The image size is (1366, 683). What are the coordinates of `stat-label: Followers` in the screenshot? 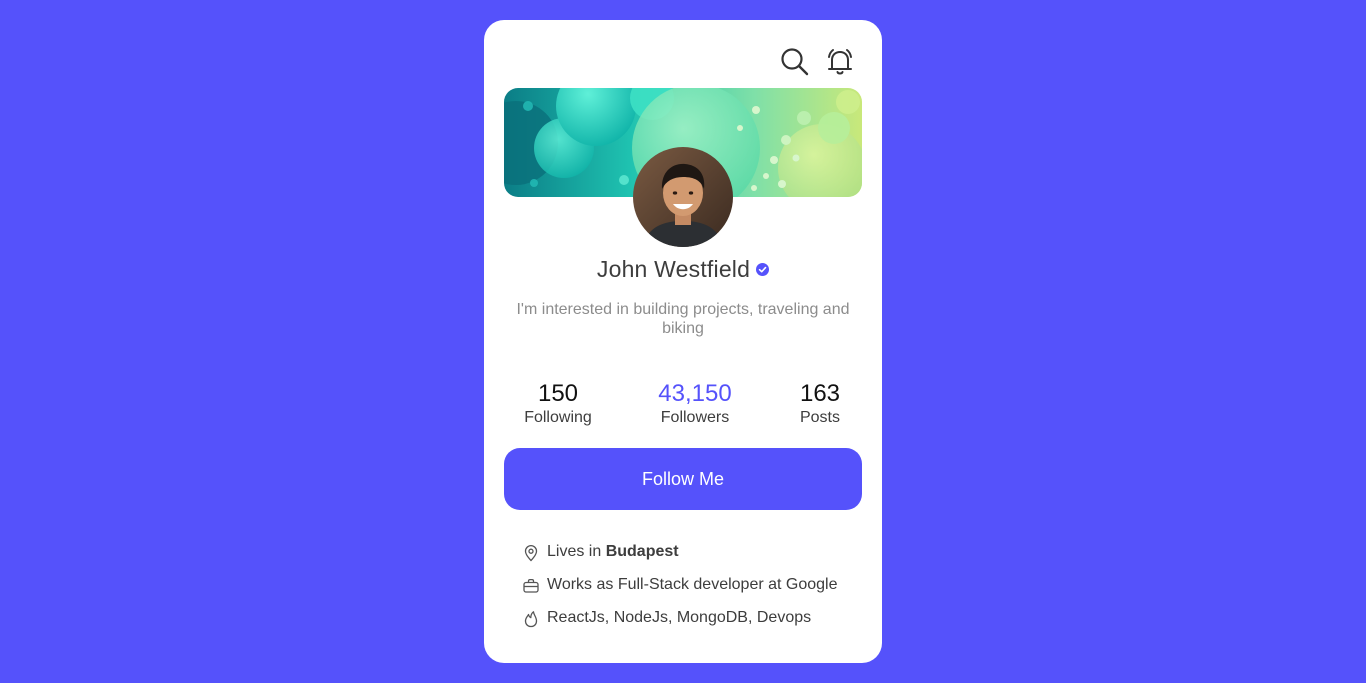 It's located at (695, 417).